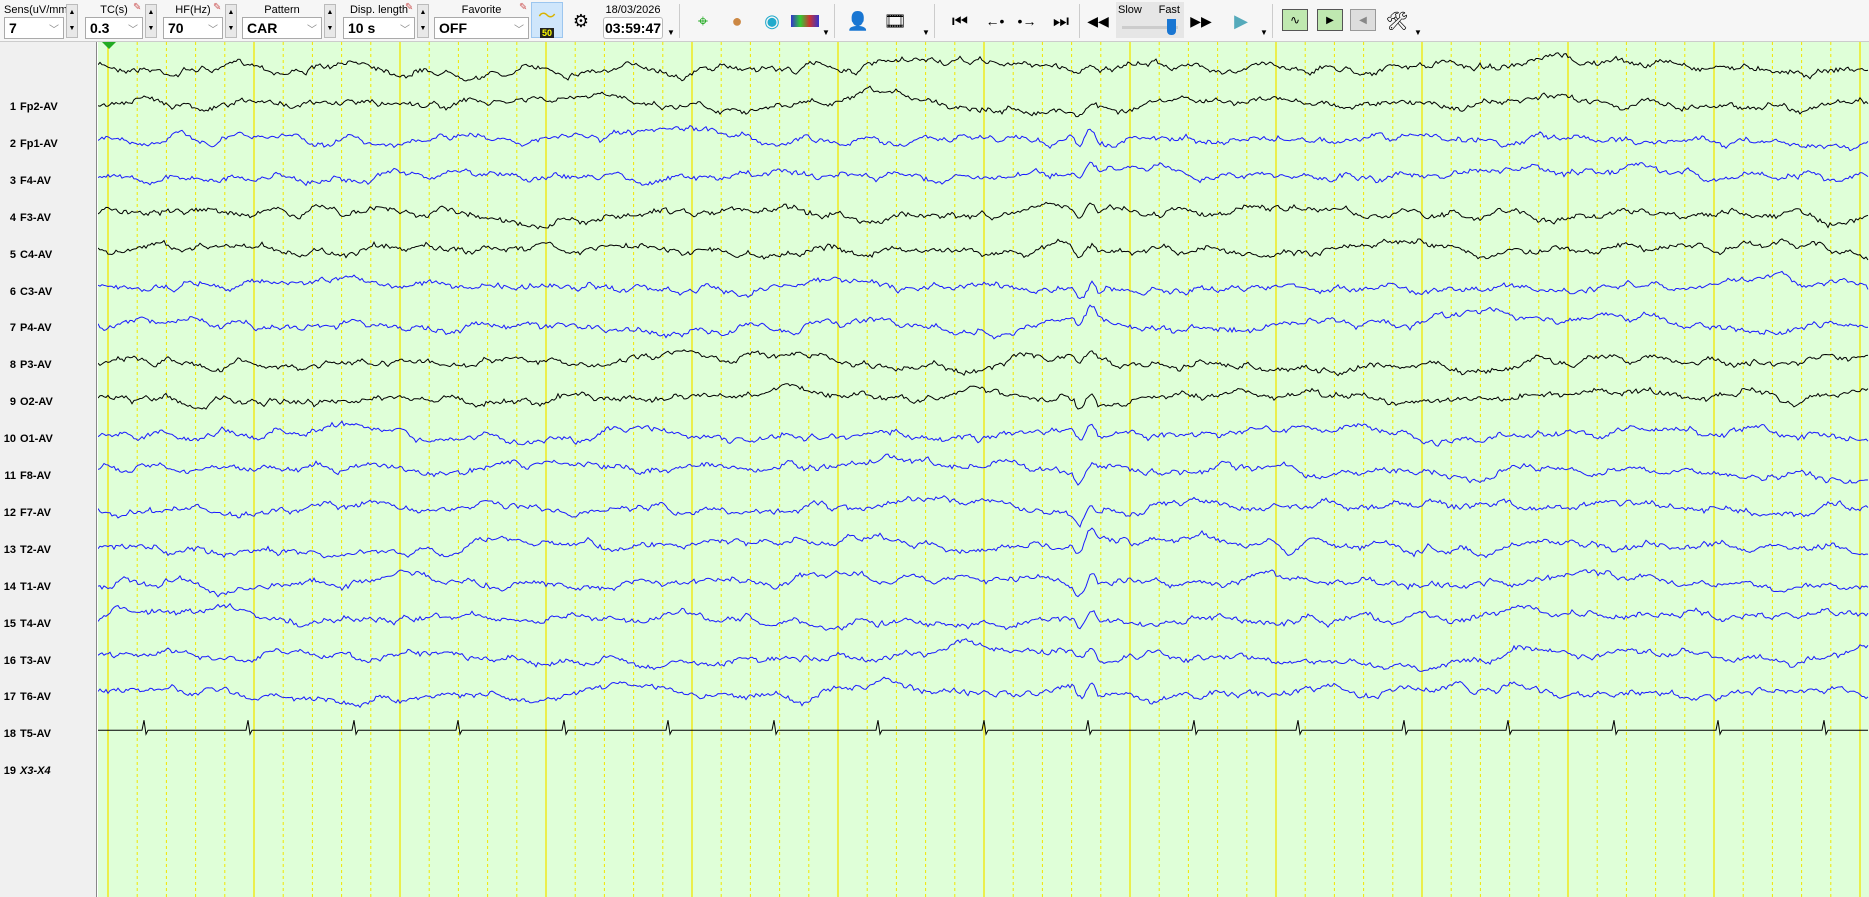 This screenshot has width=1869, height=897. I want to click on channel-number: 14, so click(9, 586).